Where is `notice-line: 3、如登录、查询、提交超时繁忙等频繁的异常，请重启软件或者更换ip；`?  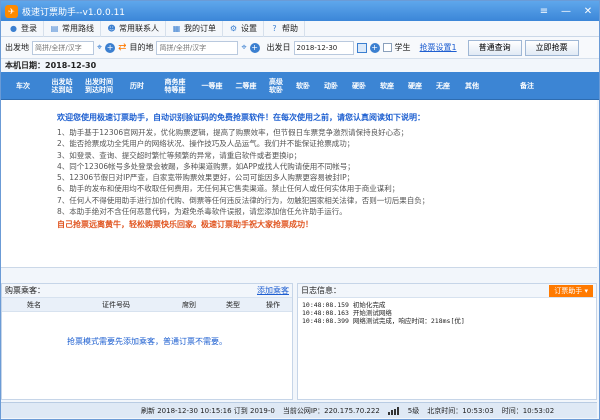 notice-line: 3、如登录、查询、提交超时繁忙等频繁的异常，请重启软件或者更换ip； is located at coordinates (179, 155).